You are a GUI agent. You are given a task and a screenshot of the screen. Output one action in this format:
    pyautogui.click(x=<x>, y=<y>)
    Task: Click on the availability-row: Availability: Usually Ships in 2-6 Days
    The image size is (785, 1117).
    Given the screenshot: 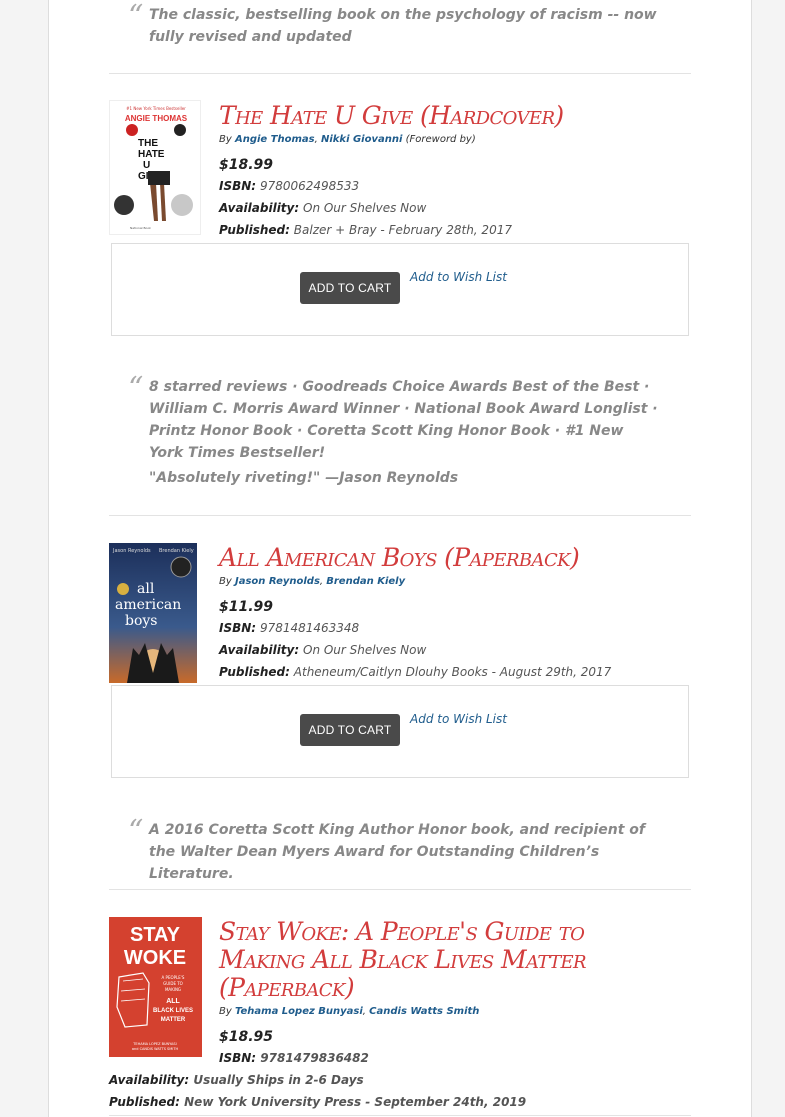 What is the action you would take?
    pyautogui.click(x=236, y=1080)
    